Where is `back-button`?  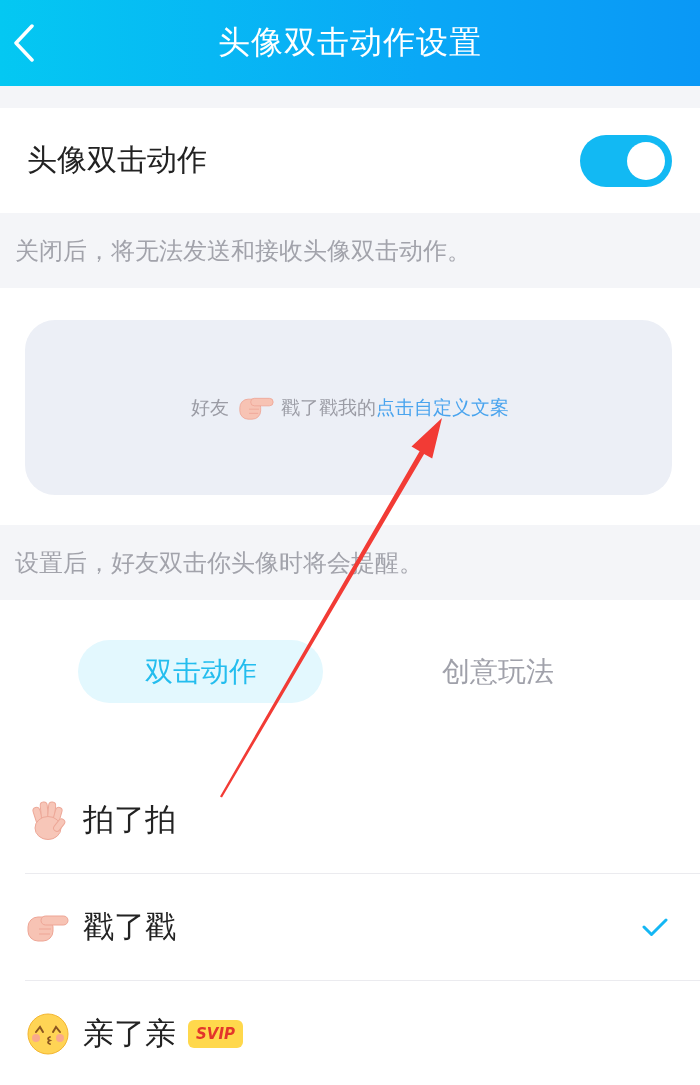 back-button is located at coordinates (24, 43).